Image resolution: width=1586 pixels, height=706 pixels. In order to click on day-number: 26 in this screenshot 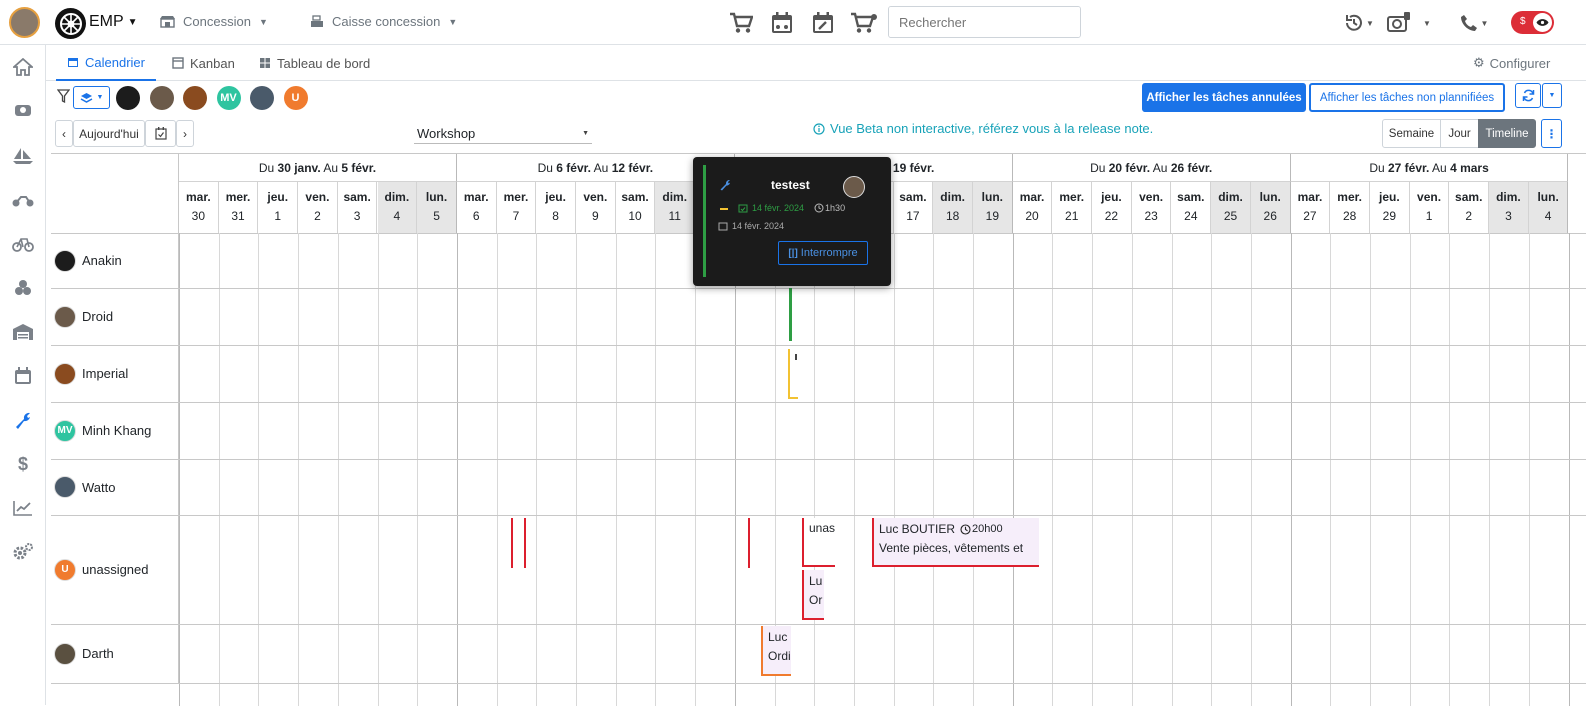, I will do `click(1270, 216)`.